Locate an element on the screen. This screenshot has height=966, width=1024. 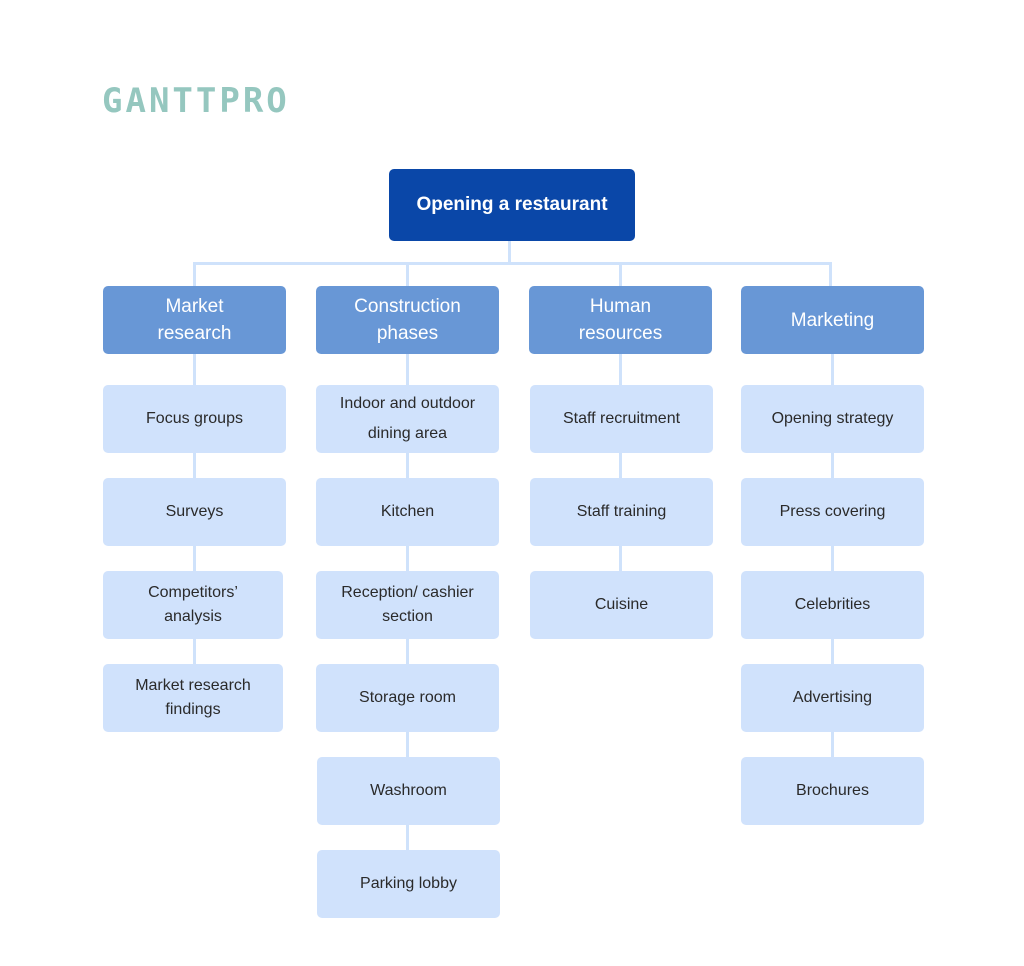
task-focus-groups: Focus groups is located at coordinates (194, 419).